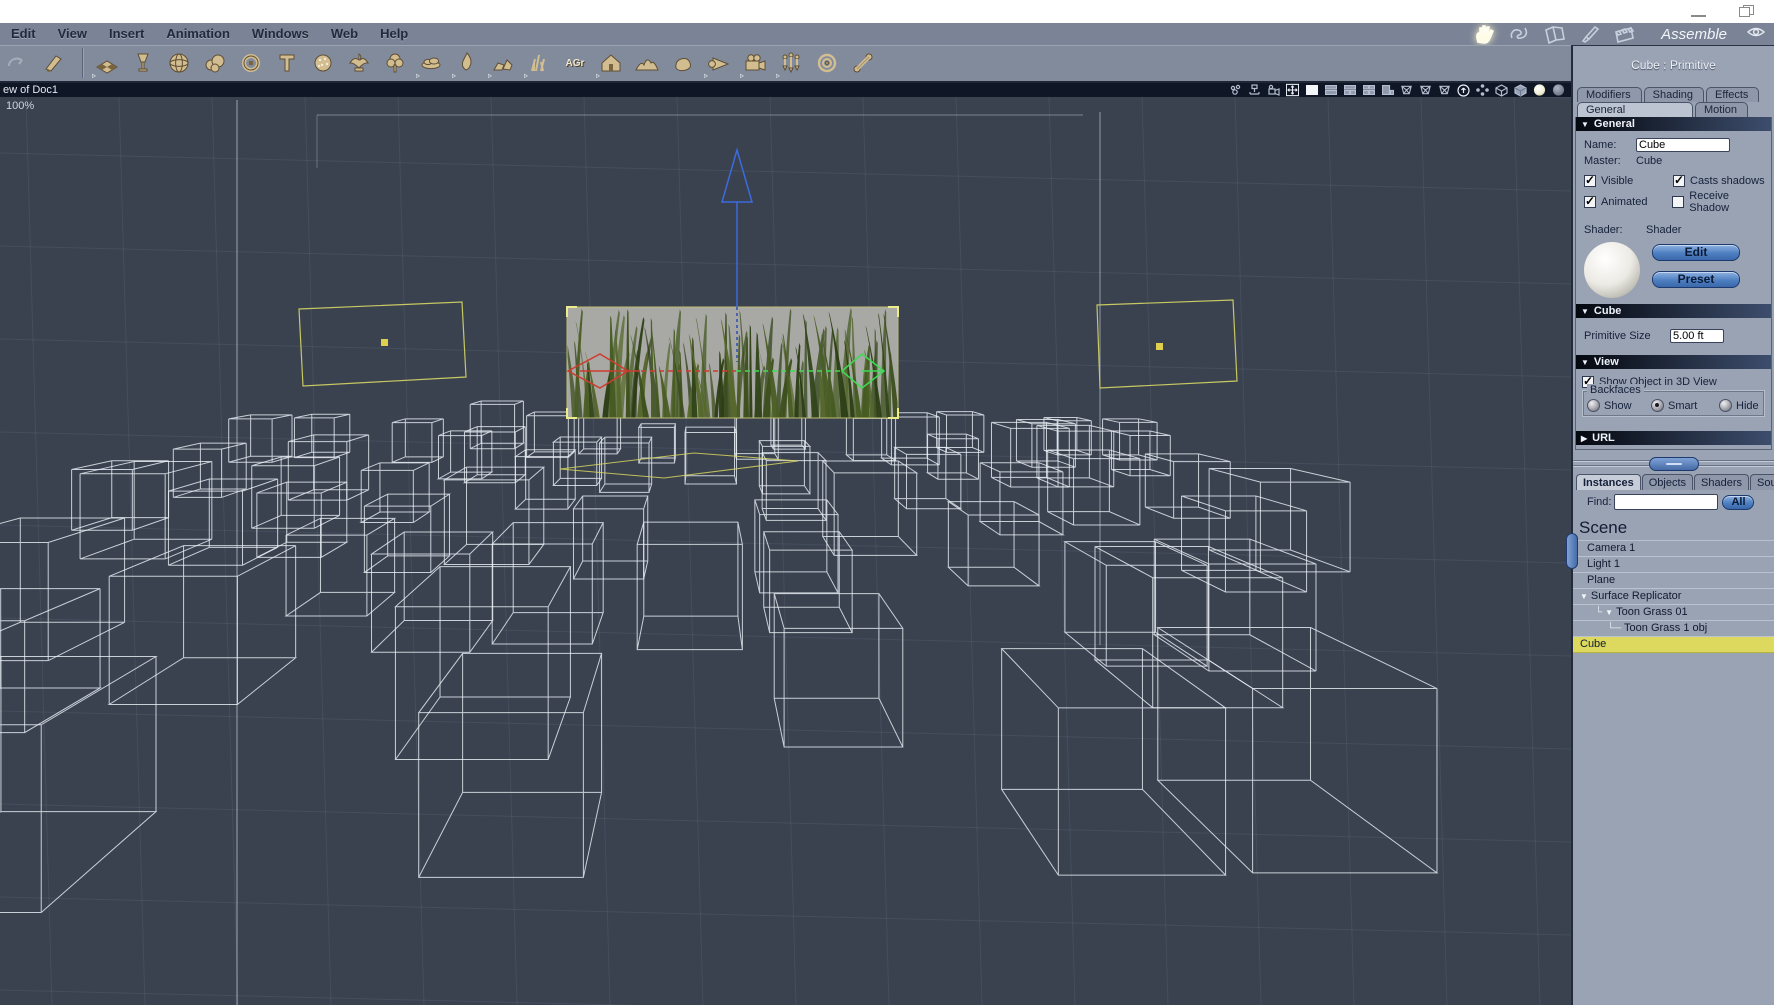 The image size is (1774, 1005). I want to click on section-cube: ▼ Cube, so click(1673, 311).